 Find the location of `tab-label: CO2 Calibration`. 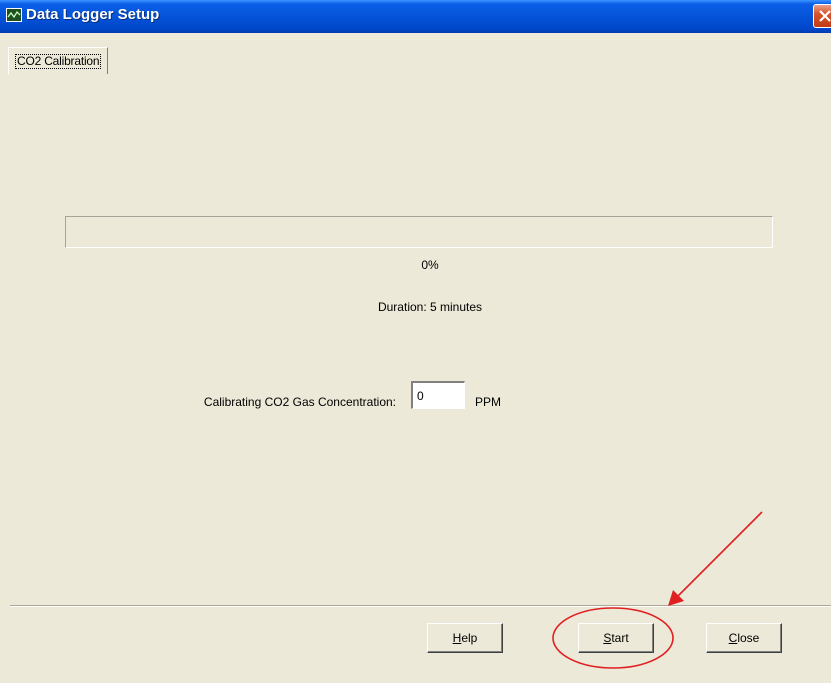

tab-label: CO2 Calibration is located at coordinates (58, 61).